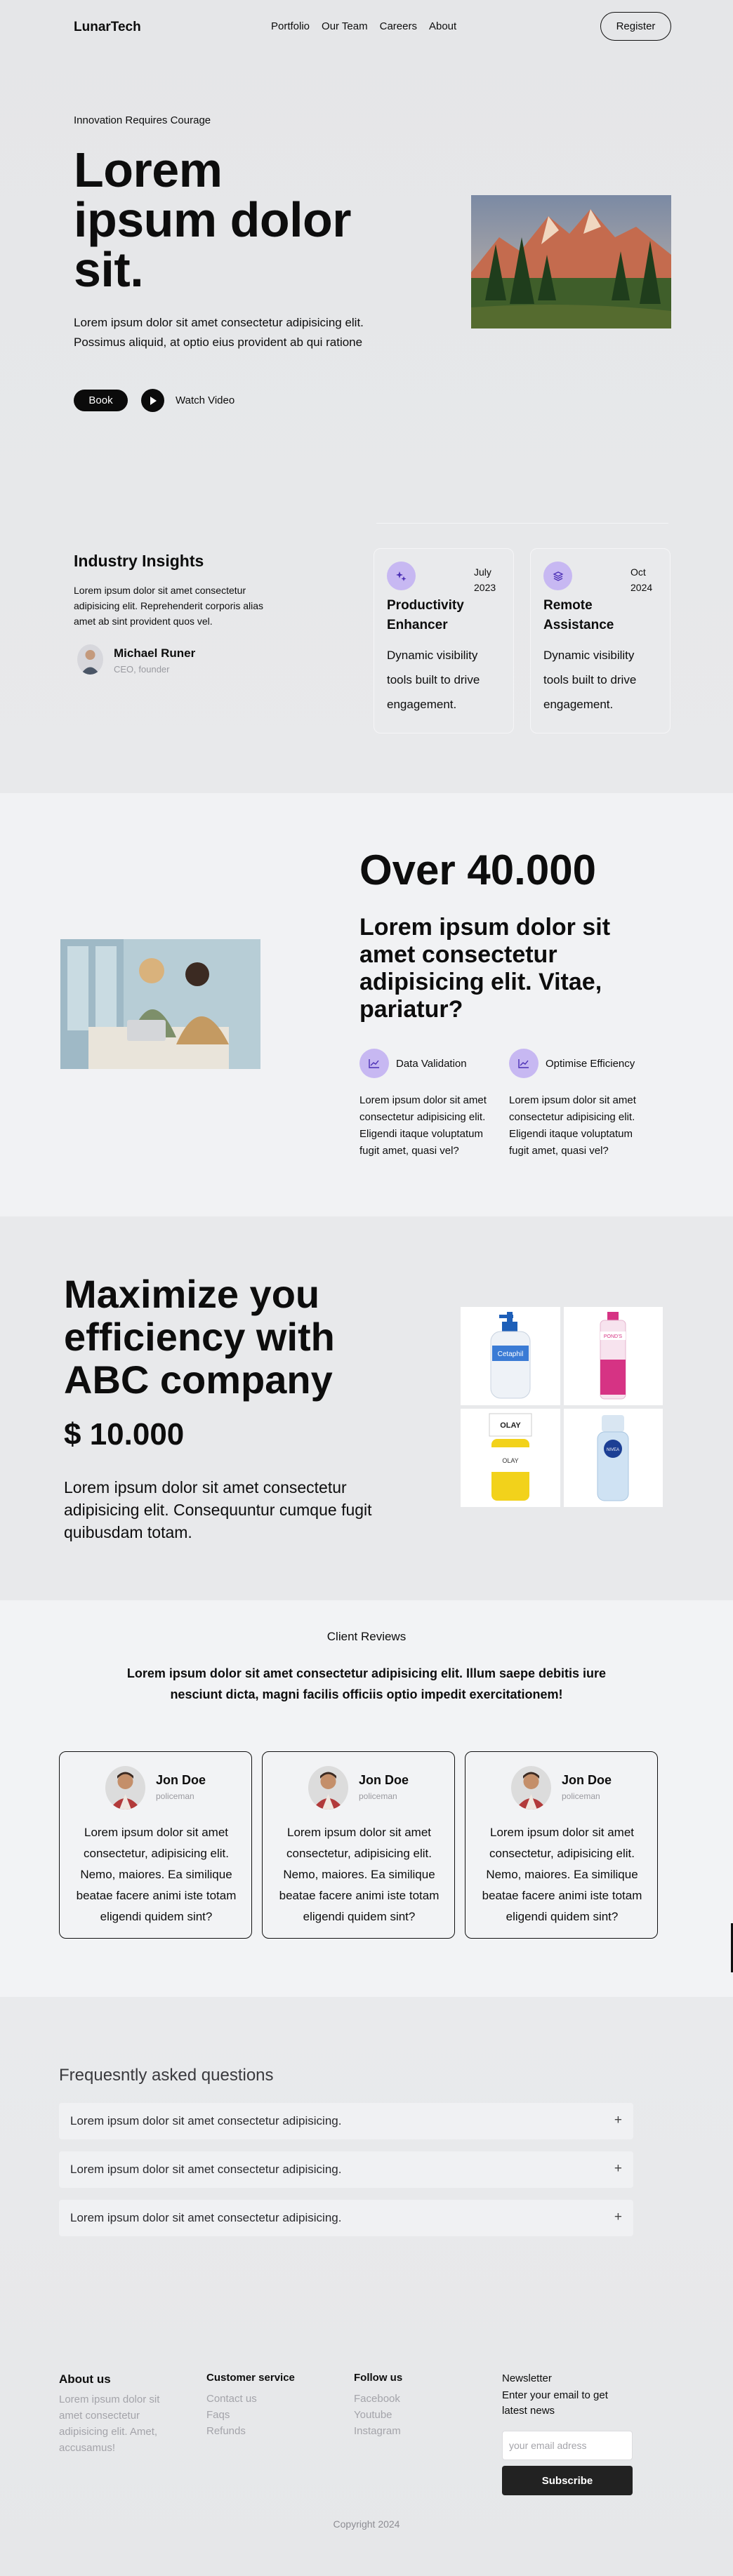 This screenshot has width=733, height=2576. What do you see at coordinates (591, 1064) in the screenshot?
I see `feature-label: Optimise Efficiency` at bounding box center [591, 1064].